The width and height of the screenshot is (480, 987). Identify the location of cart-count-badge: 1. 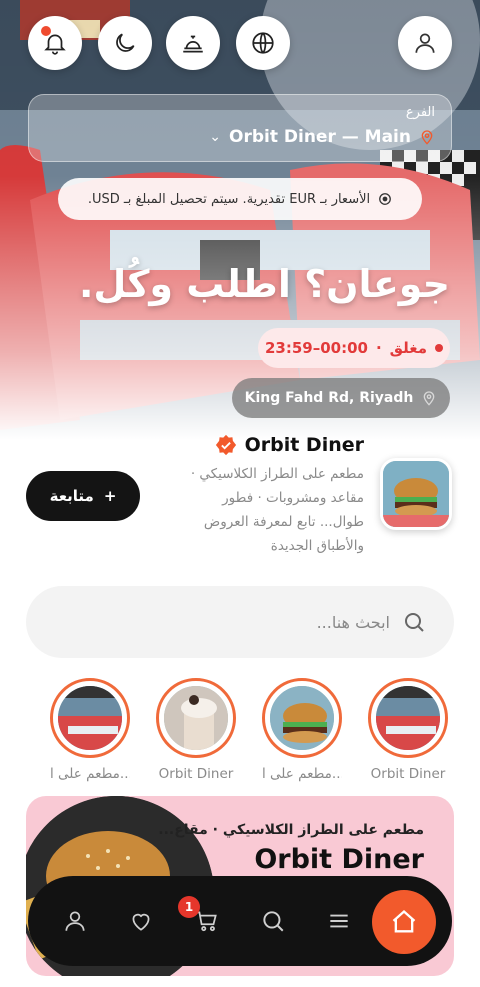
(189, 907).